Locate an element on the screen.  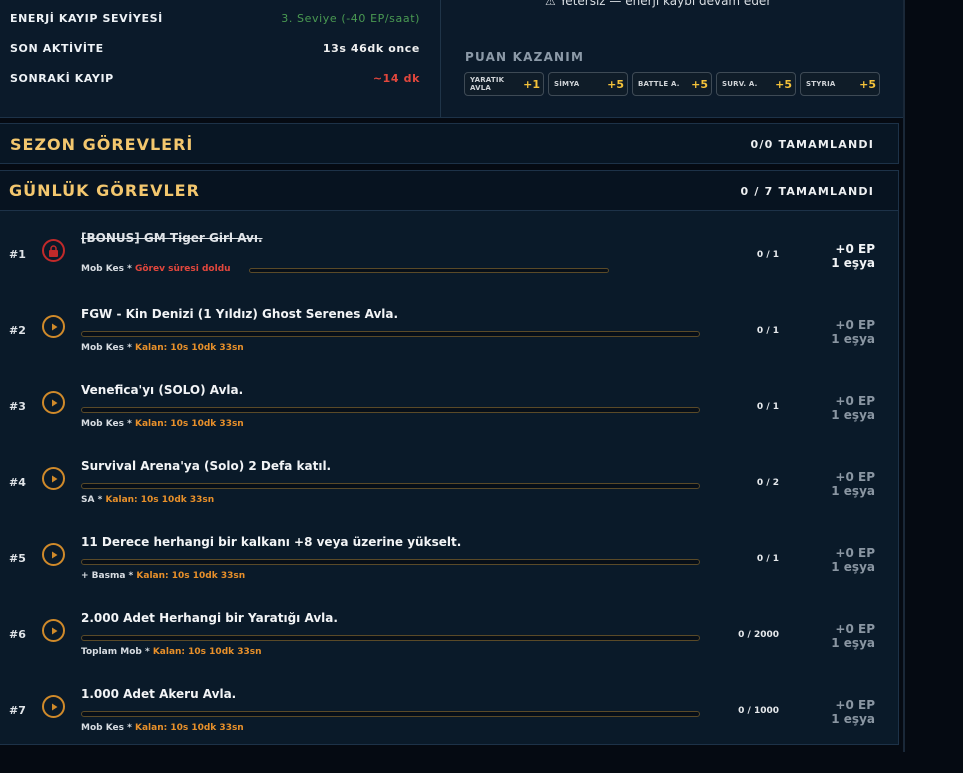
quest-title: [BONUS] GM Tiger Girl Avı. is located at coordinates (172, 238).